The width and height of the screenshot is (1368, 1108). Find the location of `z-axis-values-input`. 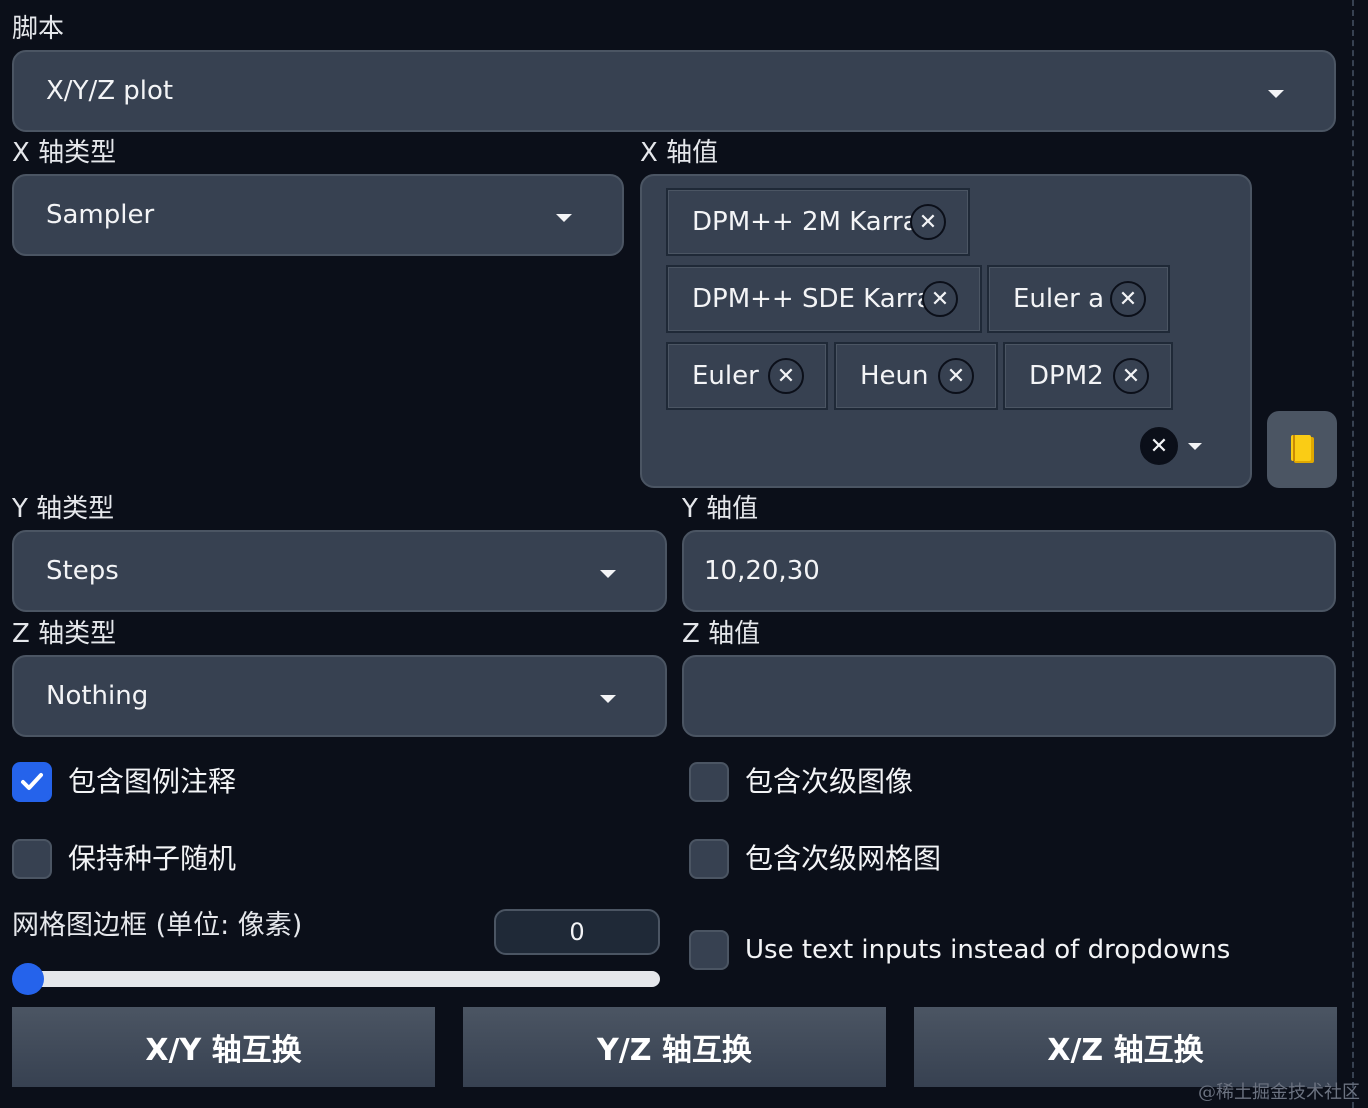

z-axis-values-input is located at coordinates (1009, 696).